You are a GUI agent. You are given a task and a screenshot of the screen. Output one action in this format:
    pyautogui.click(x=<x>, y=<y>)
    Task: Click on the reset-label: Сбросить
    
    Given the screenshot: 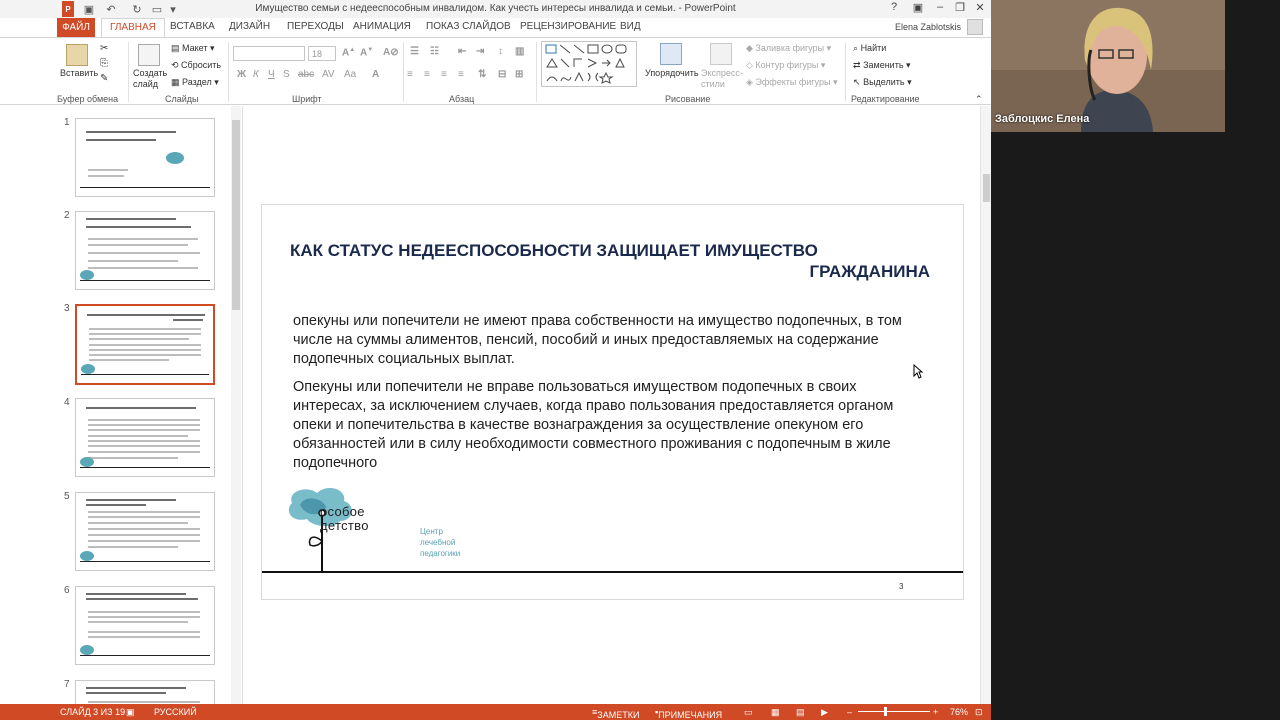 What is the action you would take?
    pyautogui.click(x=201, y=65)
    